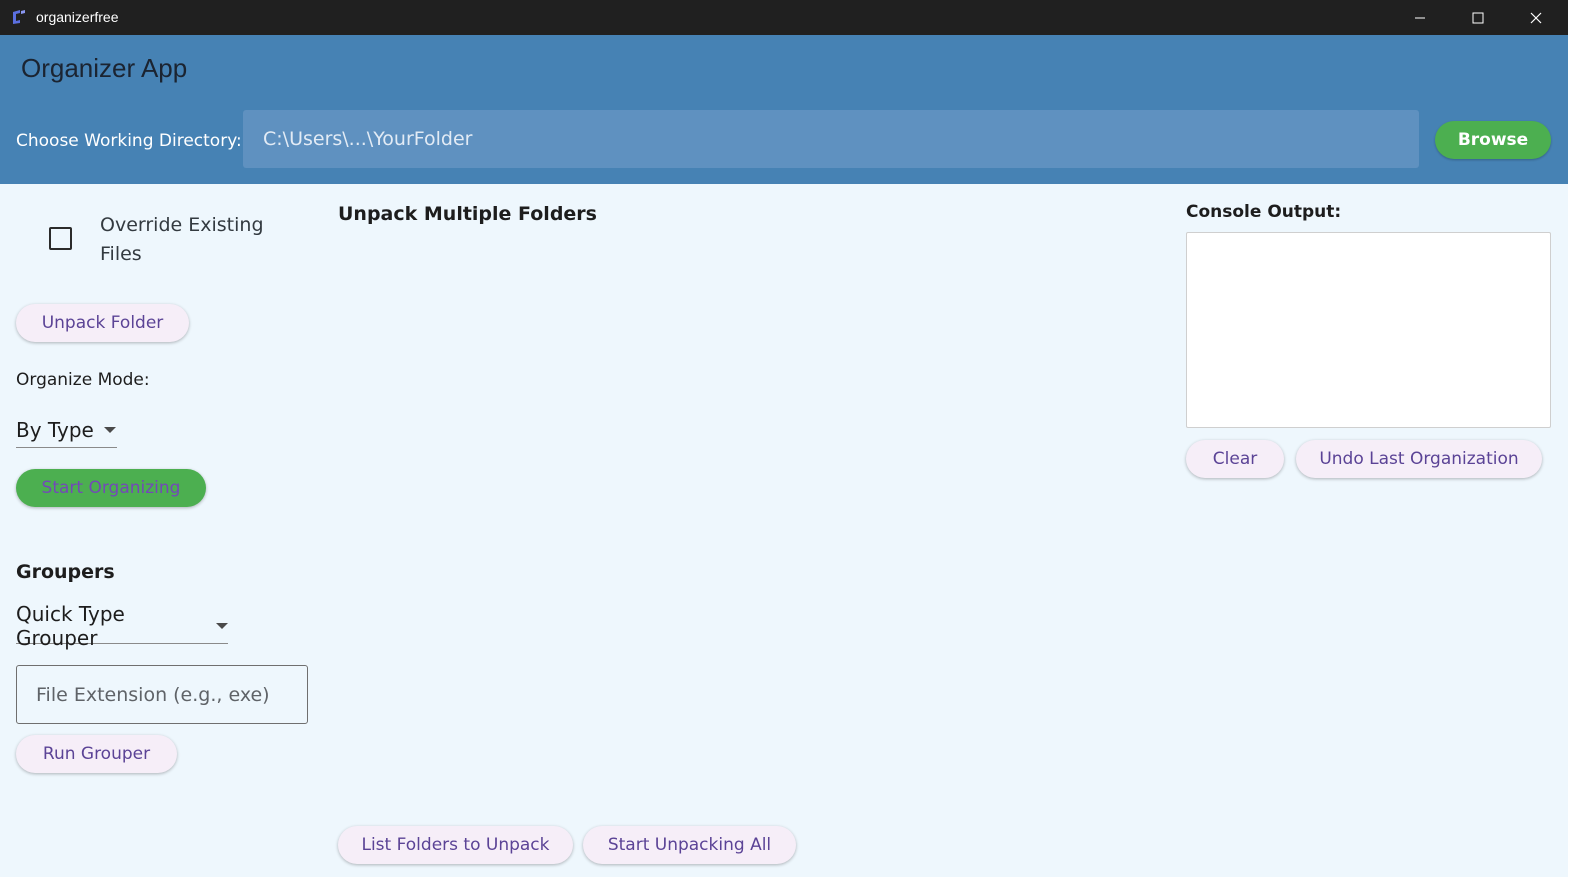  I want to click on groupers-title: Groupers, so click(65, 572).